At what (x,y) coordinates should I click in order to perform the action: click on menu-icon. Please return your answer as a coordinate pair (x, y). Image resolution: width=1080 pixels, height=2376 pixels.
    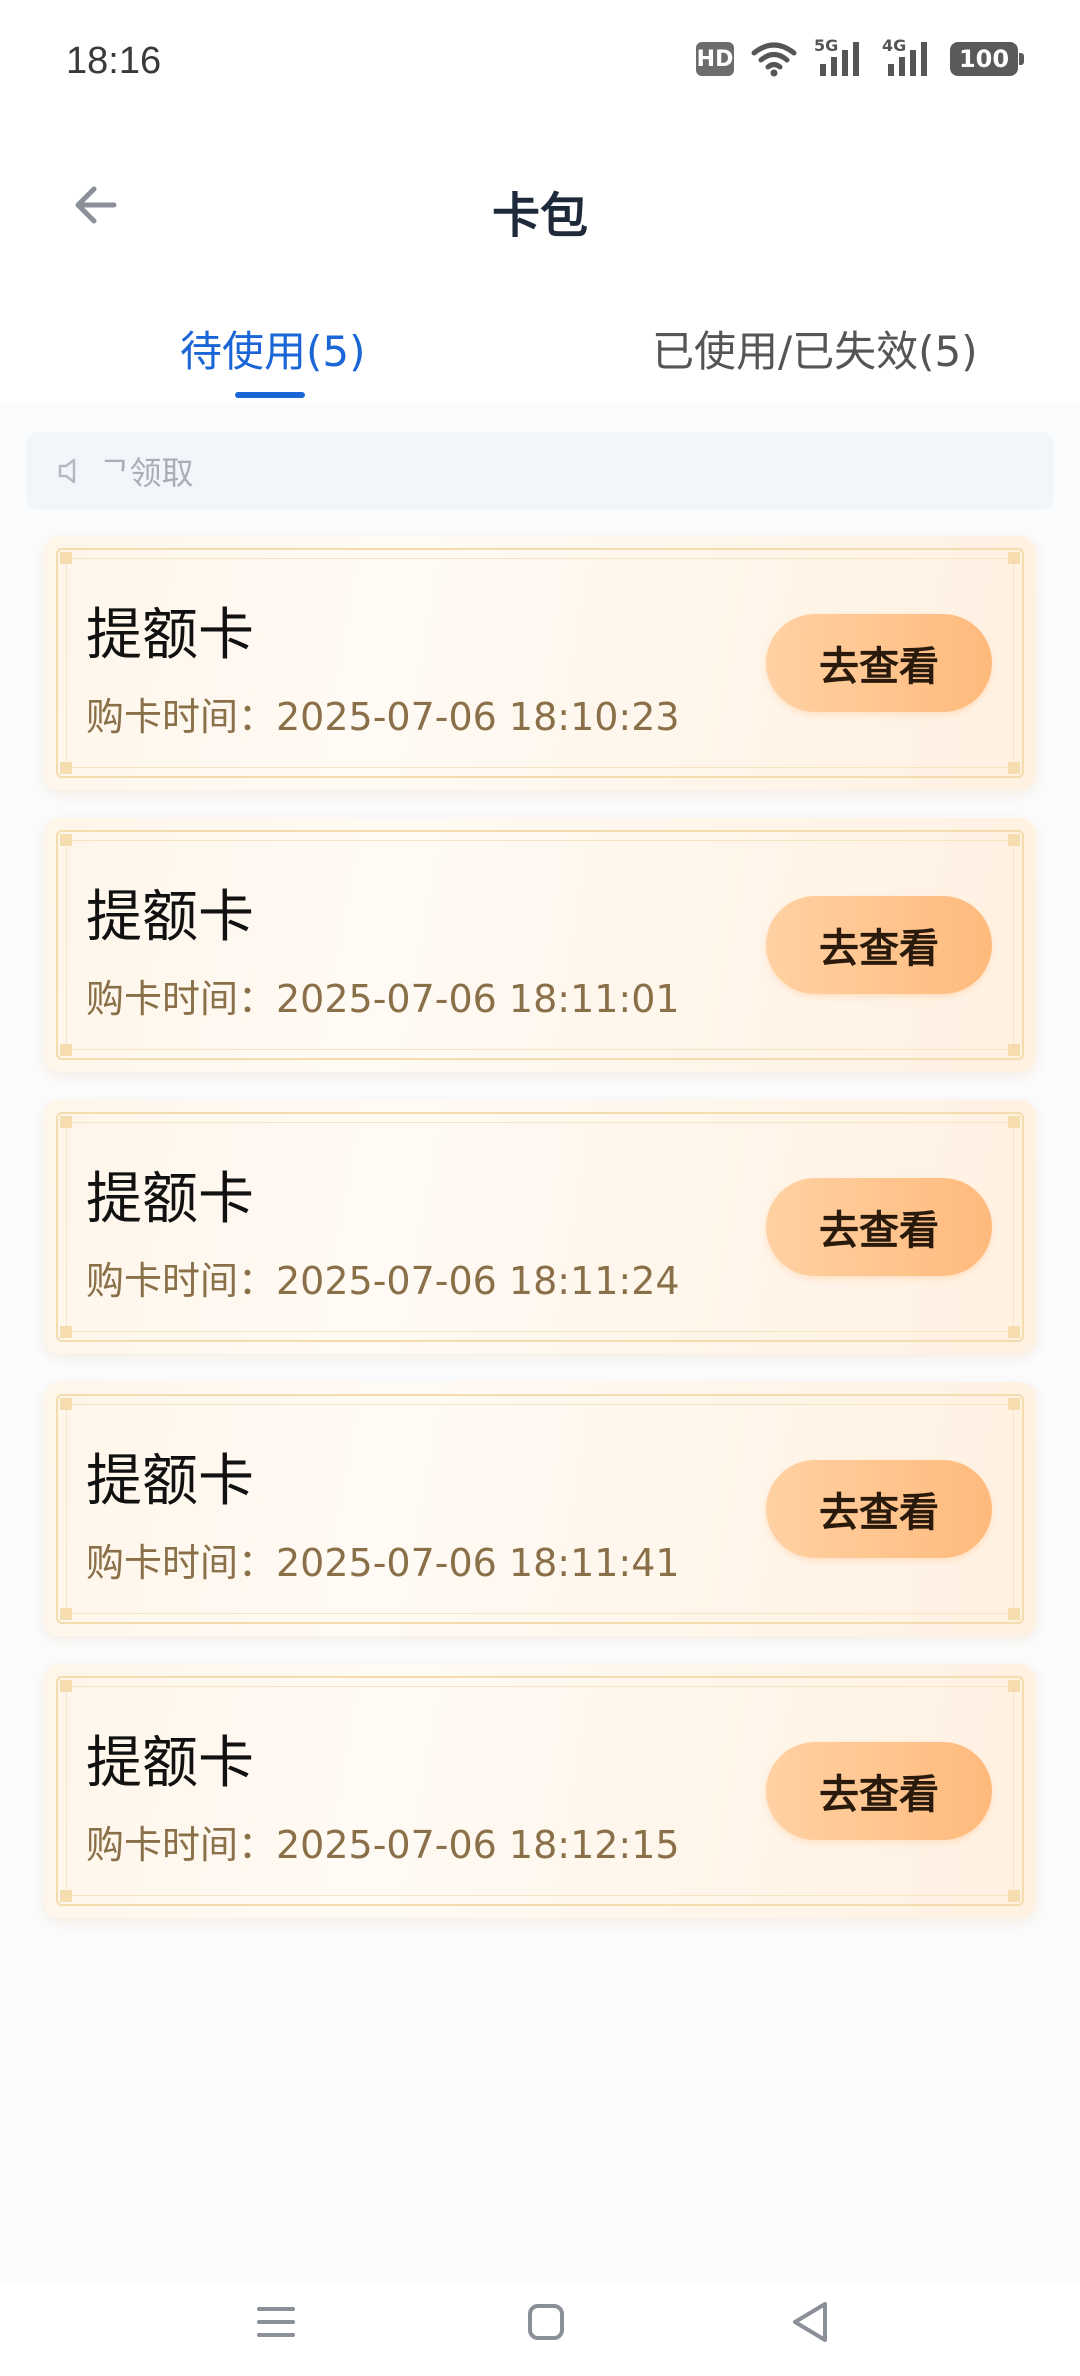
    Looking at the image, I should click on (276, 2322).